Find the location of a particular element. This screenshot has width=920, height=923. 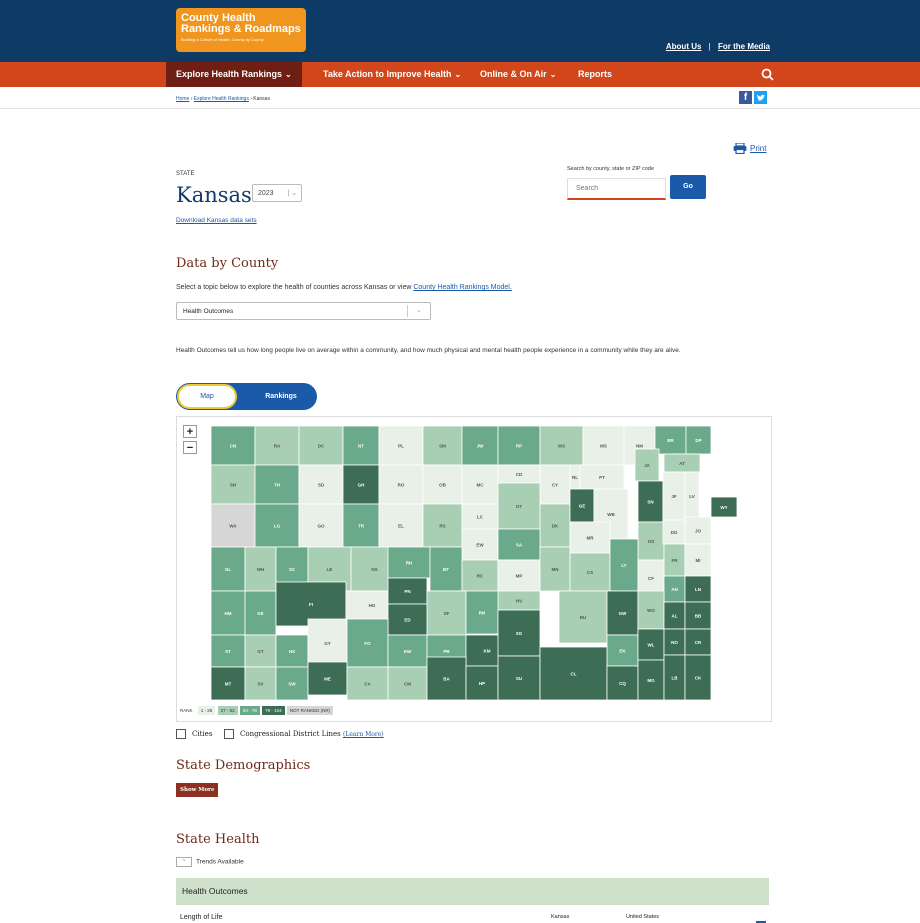

districts-label: Congressional District Lines is located at coordinates (290, 734).